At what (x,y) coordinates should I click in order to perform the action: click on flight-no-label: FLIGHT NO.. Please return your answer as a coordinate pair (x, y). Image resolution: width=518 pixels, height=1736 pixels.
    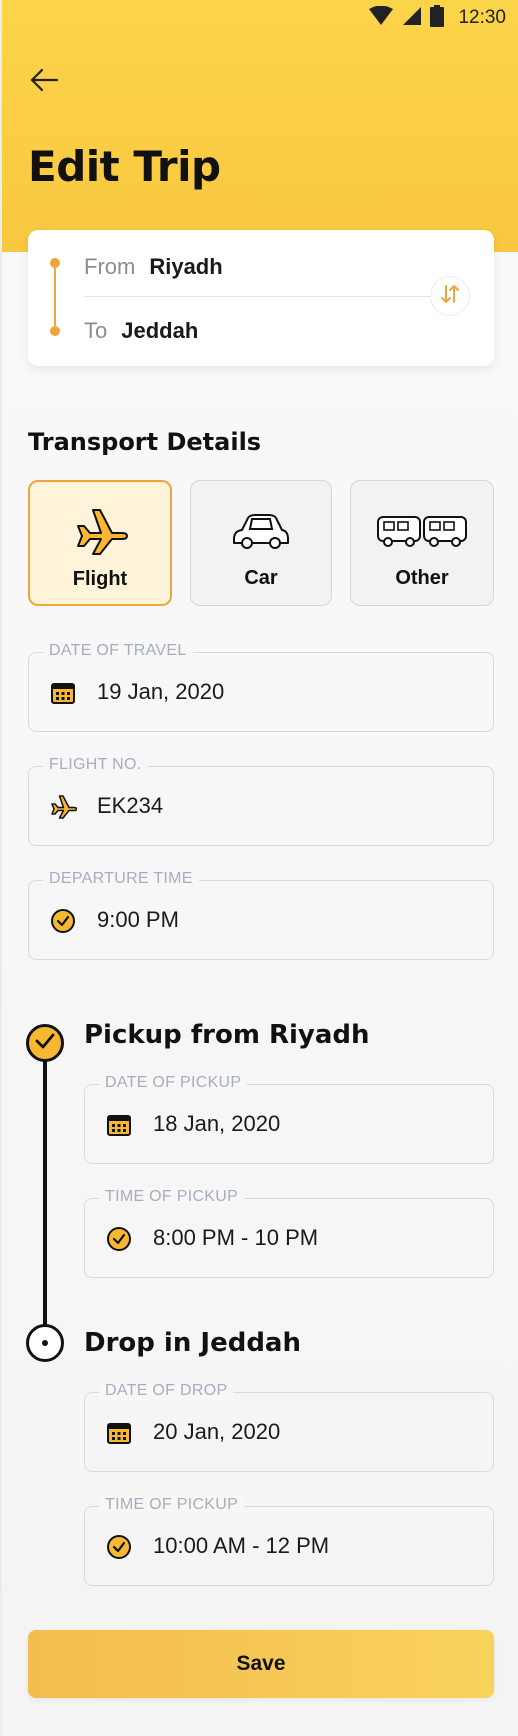
    Looking at the image, I should click on (95, 765).